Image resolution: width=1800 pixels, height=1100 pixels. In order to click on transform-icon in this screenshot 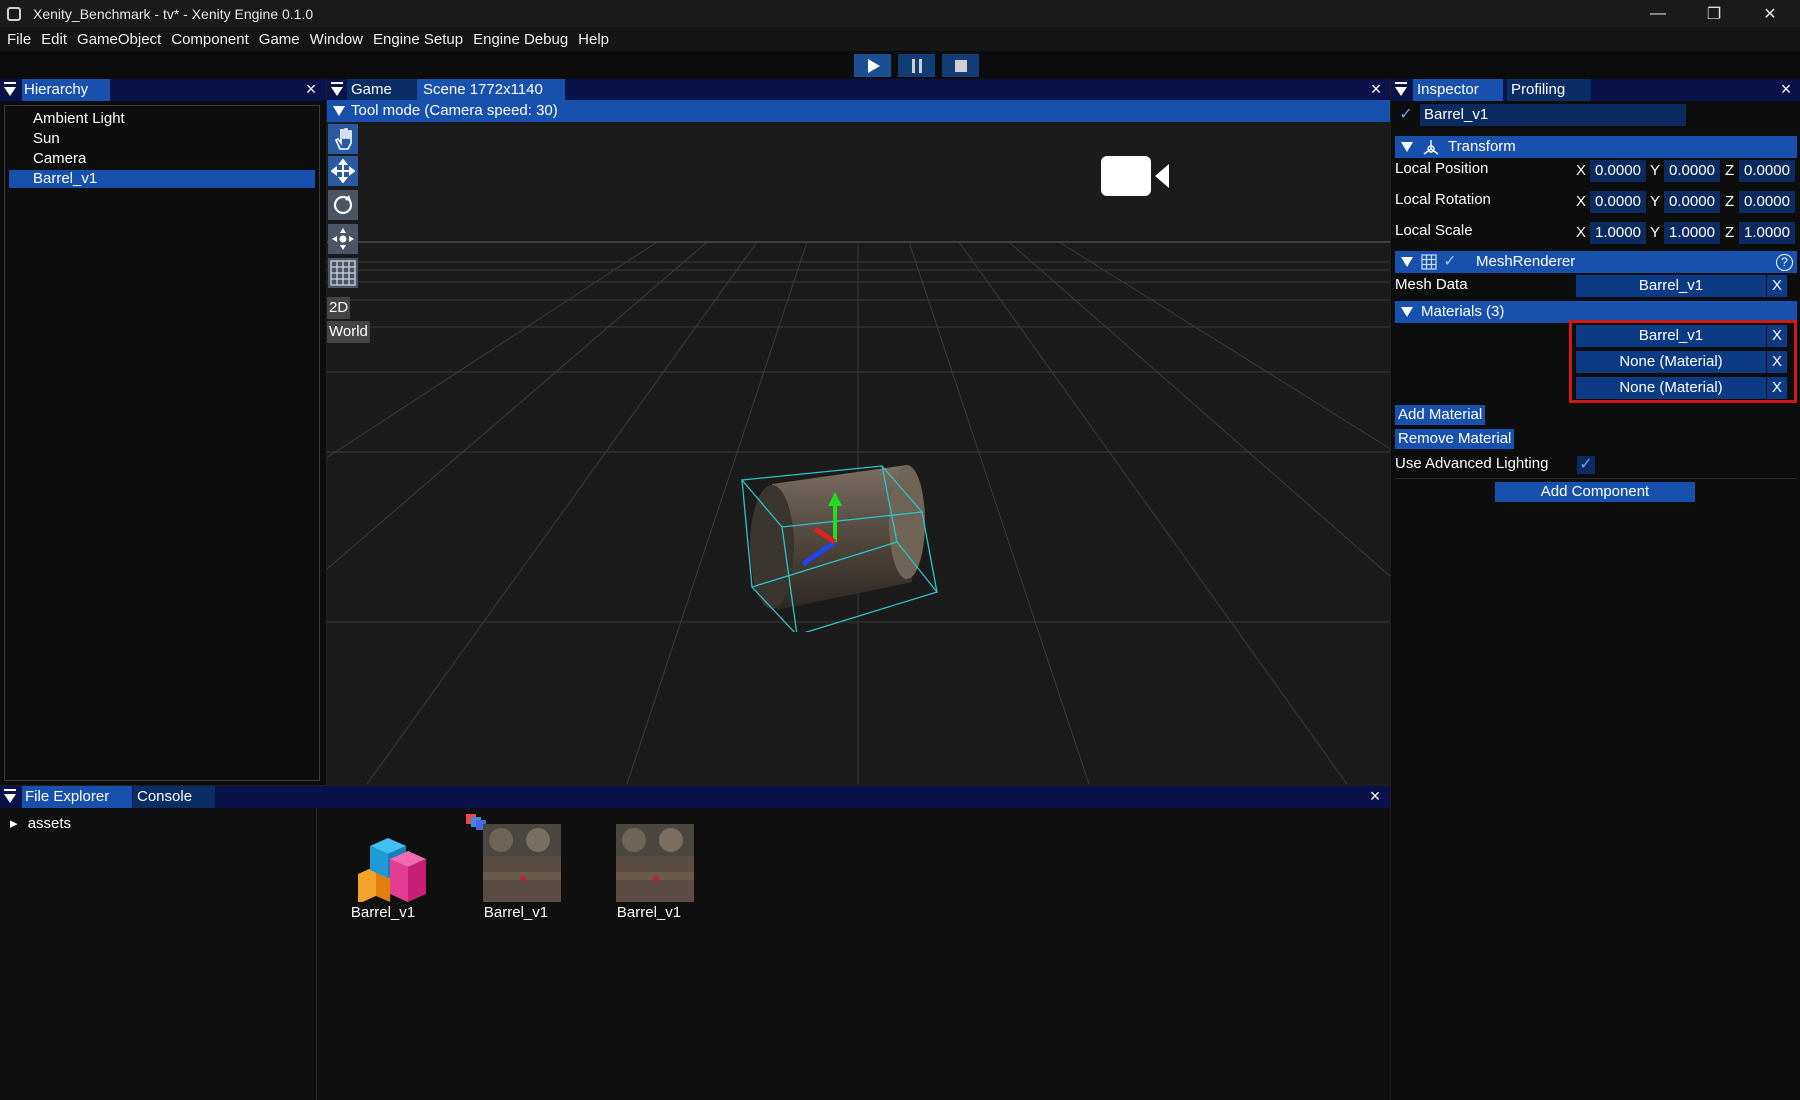, I will do `click(1431, 147)`.